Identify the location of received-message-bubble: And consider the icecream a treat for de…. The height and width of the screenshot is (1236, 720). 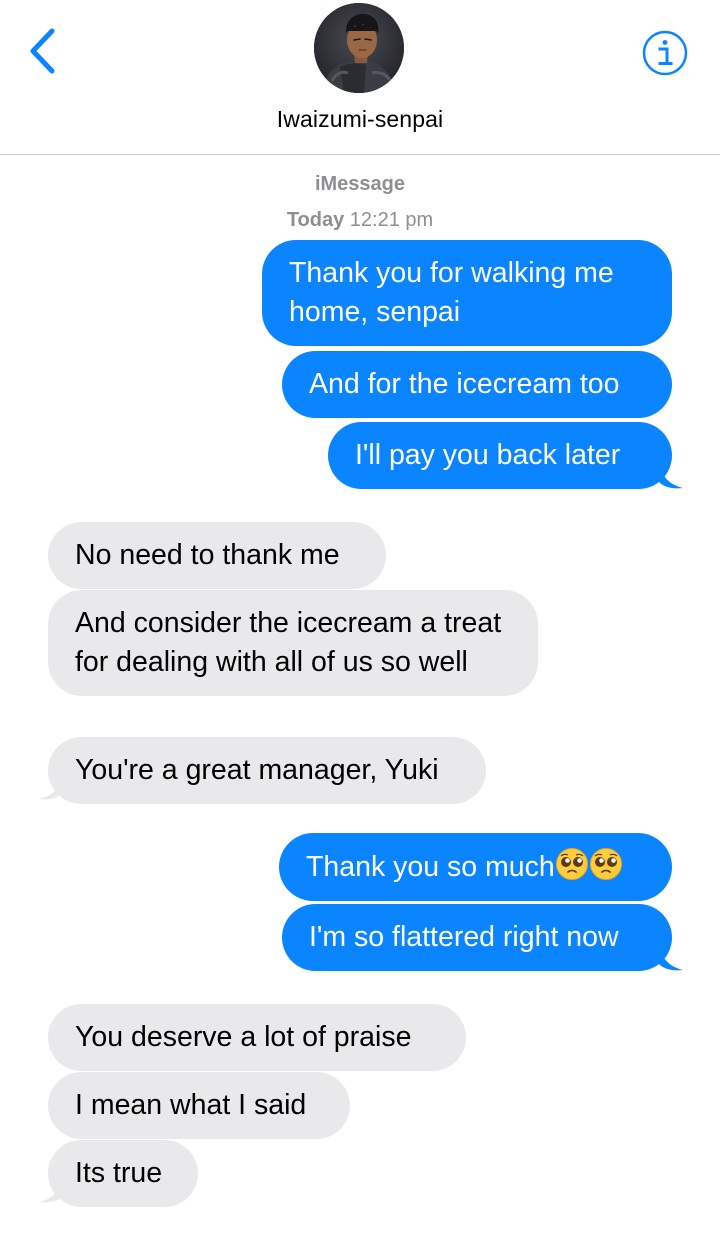
(293, 643).